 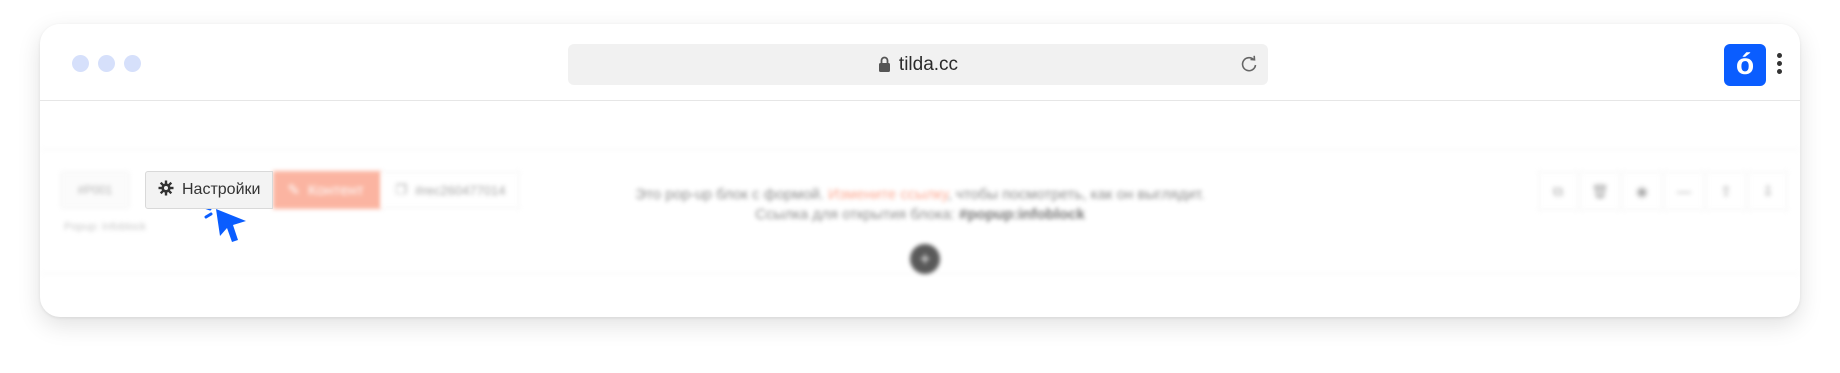 What do you see at coordinates (221, 189) in the screenshot?
I see `settings-button-label: Настройки` at bounding box center [221, 189].